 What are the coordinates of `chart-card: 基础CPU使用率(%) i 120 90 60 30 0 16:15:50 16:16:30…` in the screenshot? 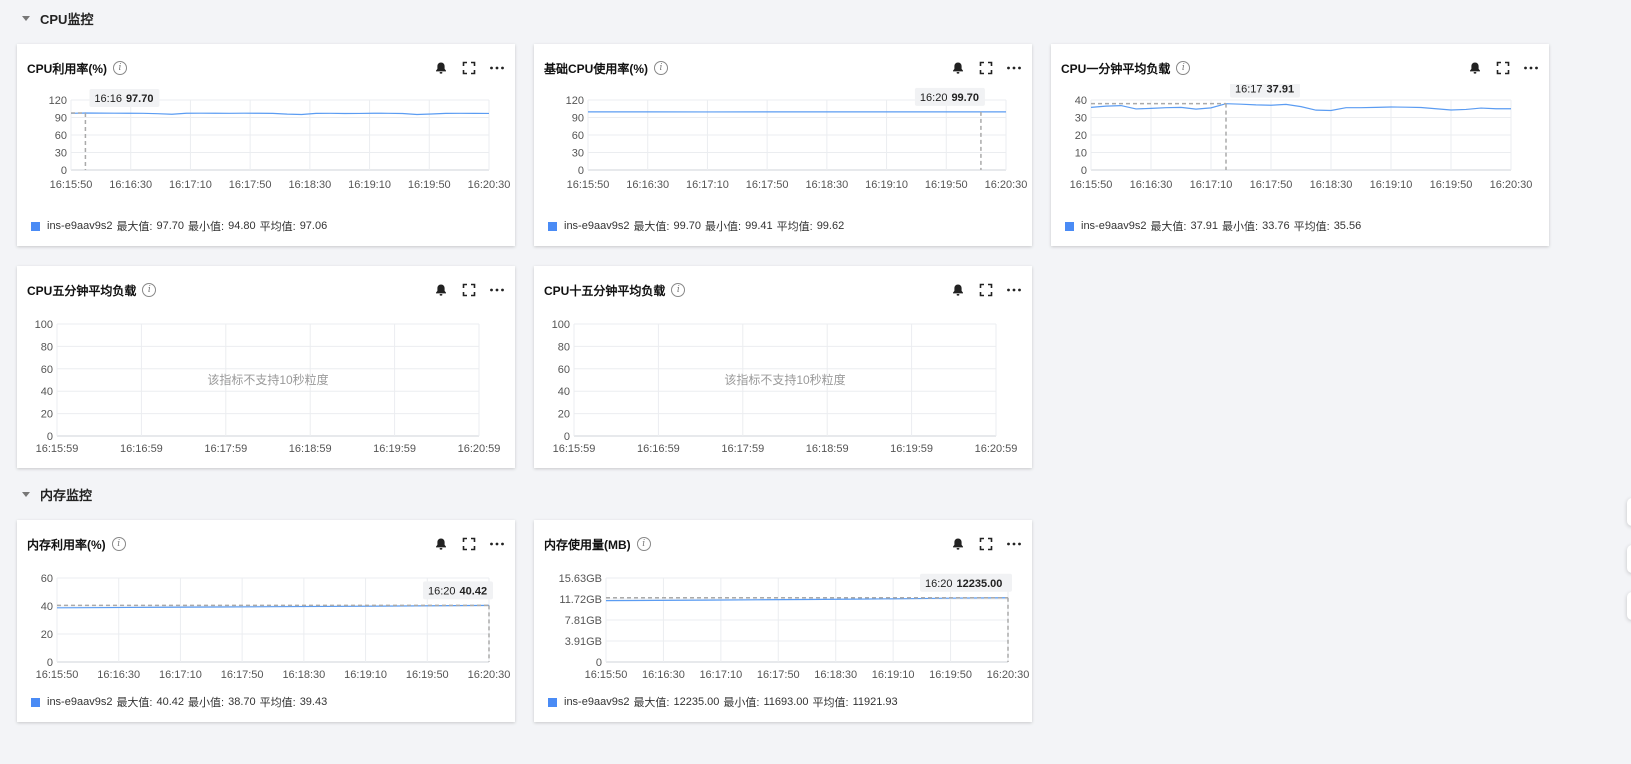 It's located at (783, 145).